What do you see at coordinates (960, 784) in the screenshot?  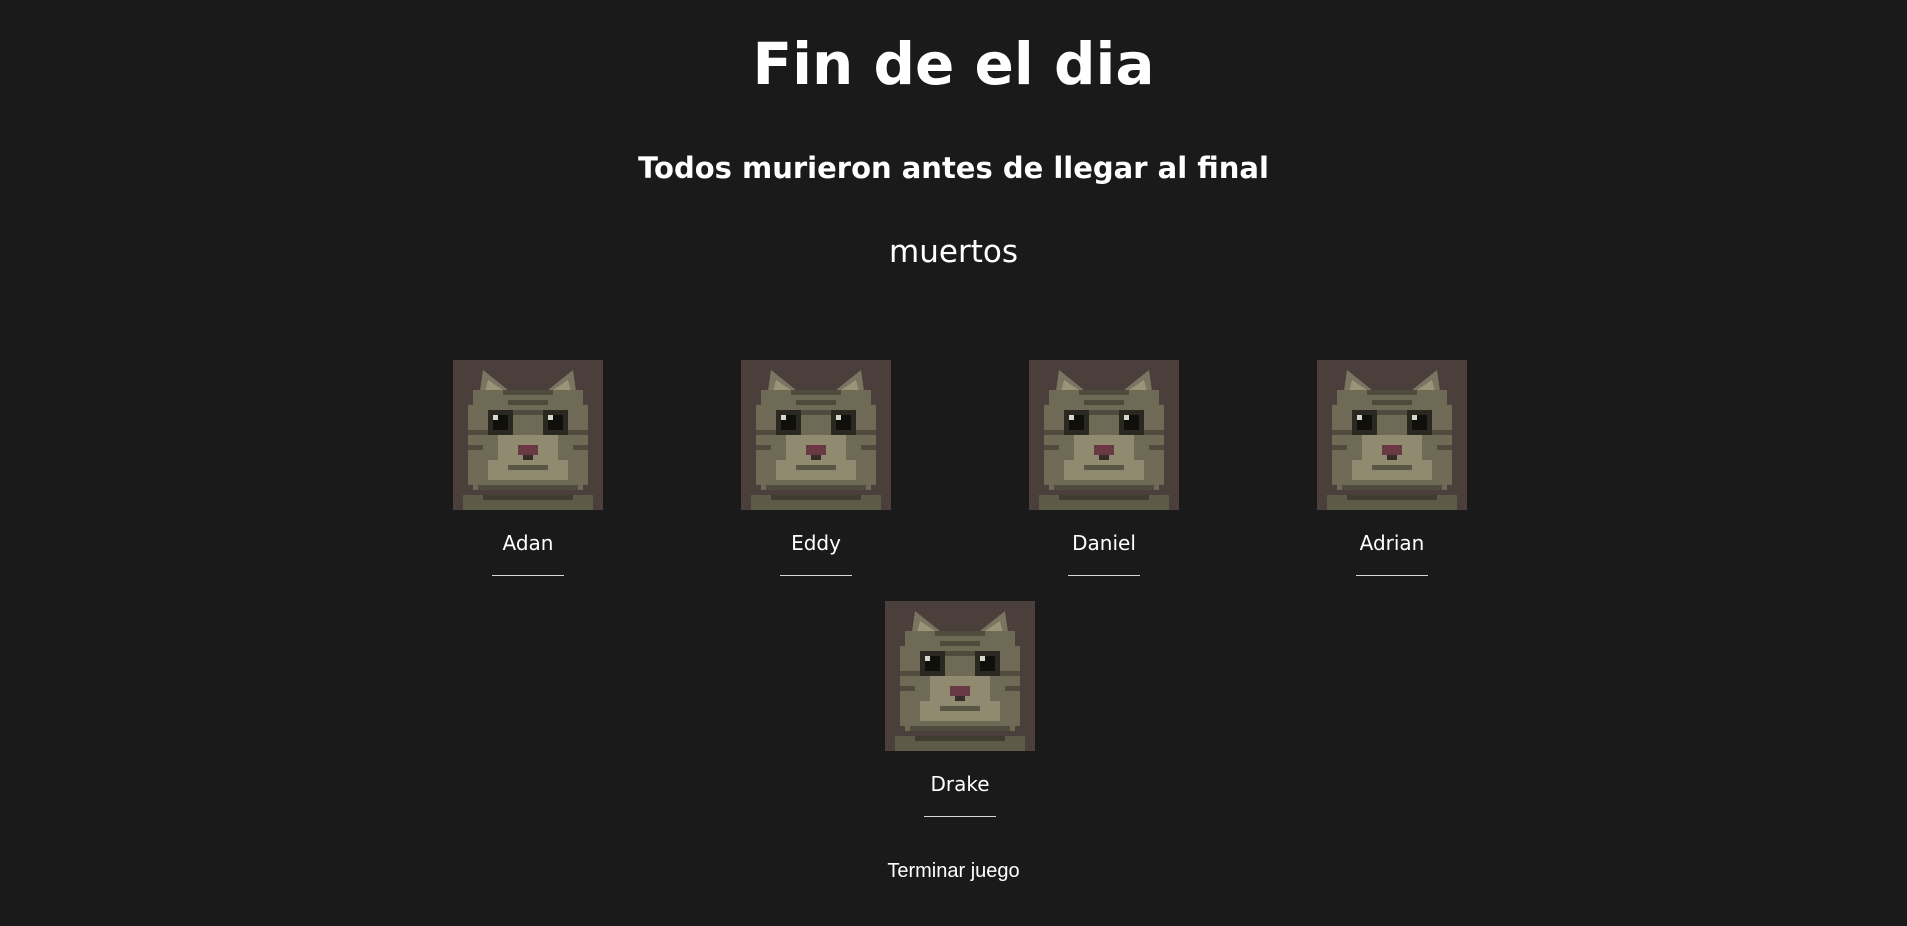 I see `character-name: Drake` at bounding box center [960, 784].